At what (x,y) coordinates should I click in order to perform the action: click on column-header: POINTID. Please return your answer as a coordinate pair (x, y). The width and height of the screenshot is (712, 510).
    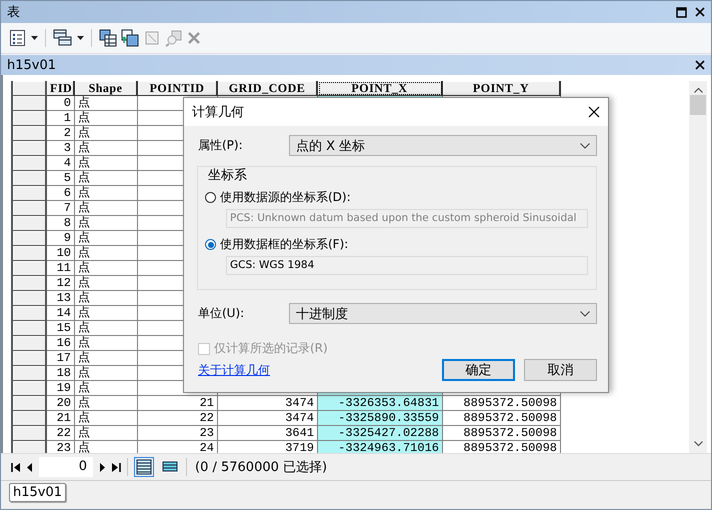
    Looking at the image, I should click on (178, 88).